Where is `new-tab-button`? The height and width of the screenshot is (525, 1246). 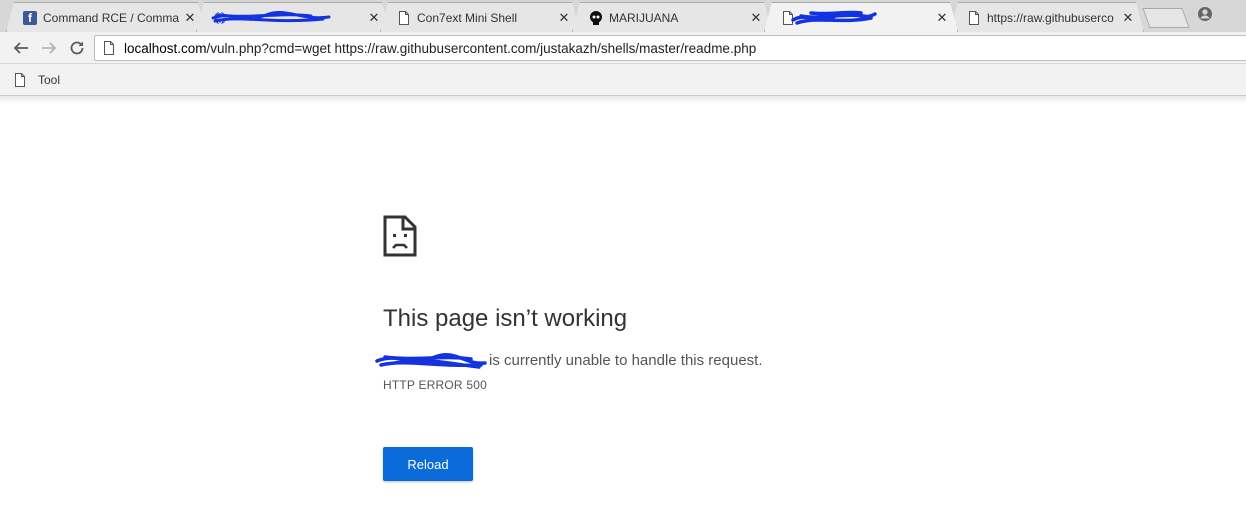 new-tab-button is located at coordinates (1166, 18).